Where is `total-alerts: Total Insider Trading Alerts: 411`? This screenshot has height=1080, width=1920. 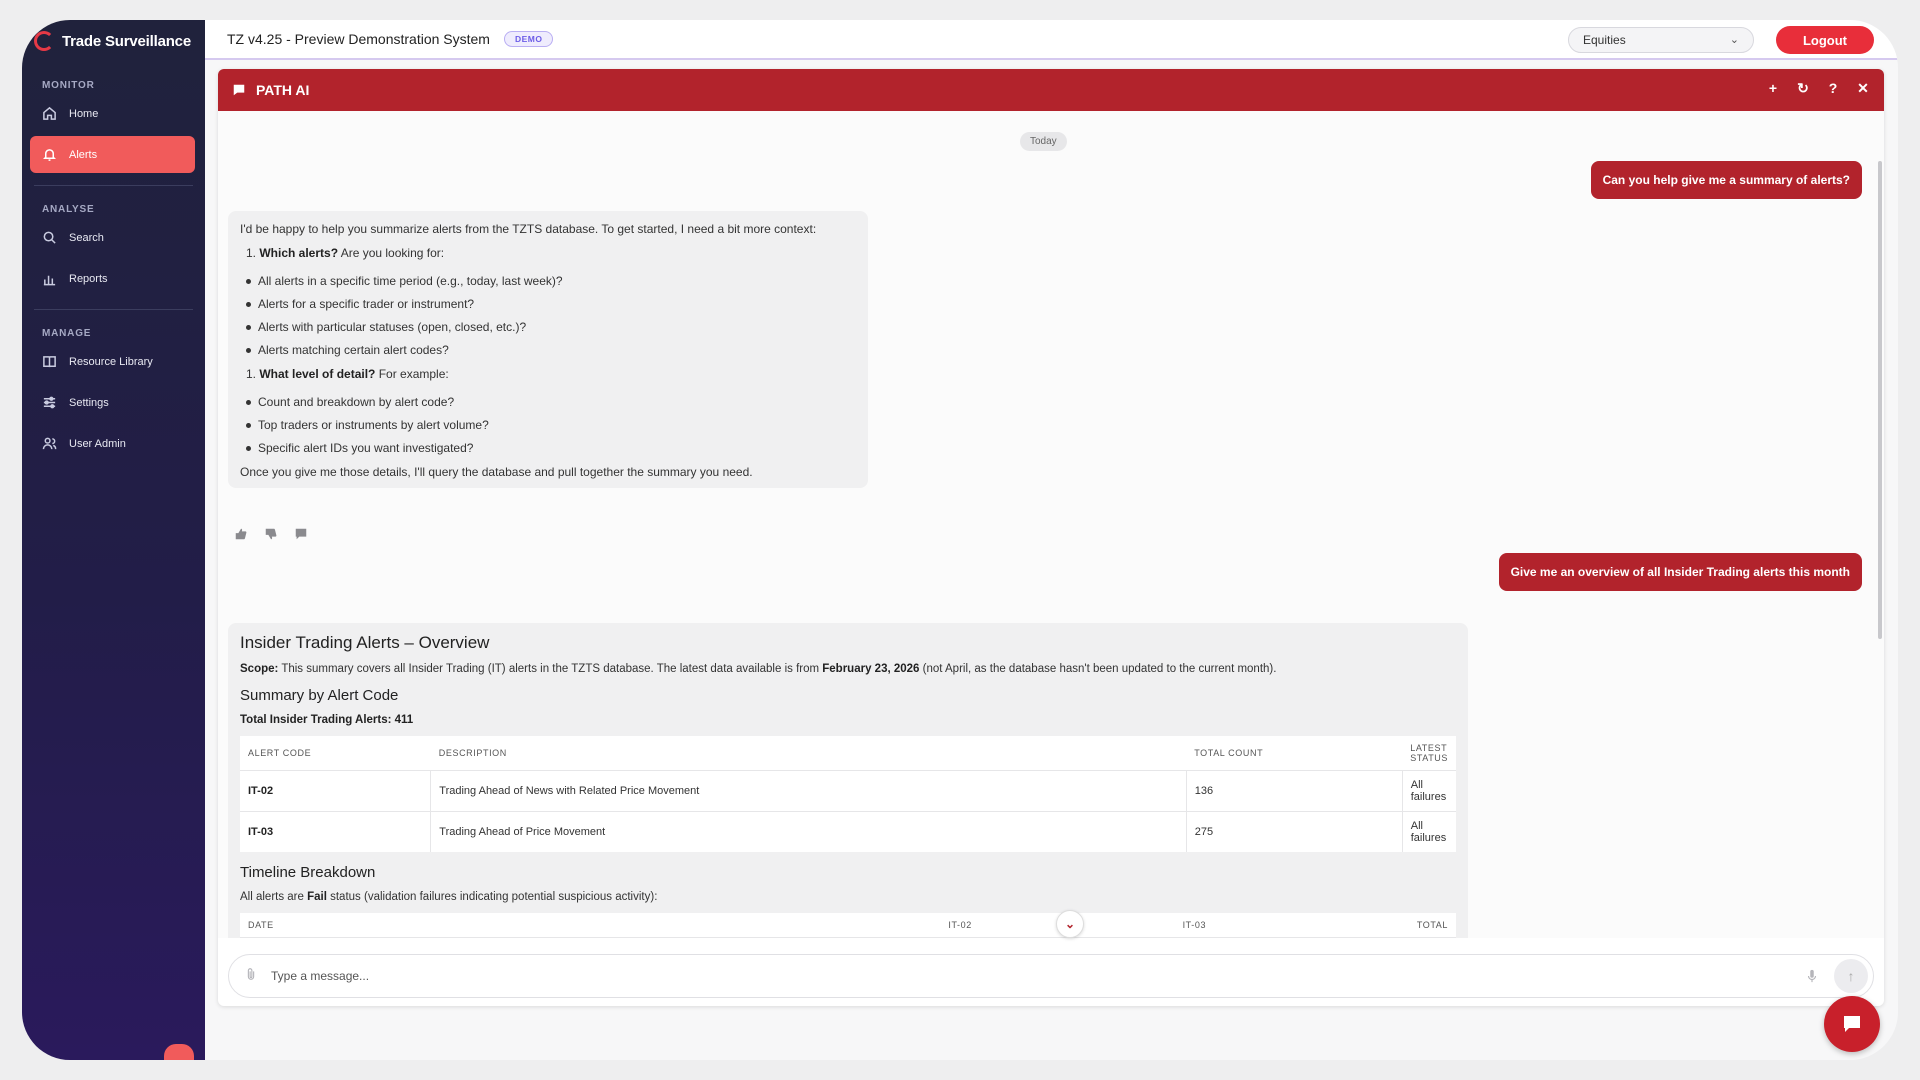
total-alerts: Total Insider Trading Alerts: 411 is located at coordinates (848, 720).